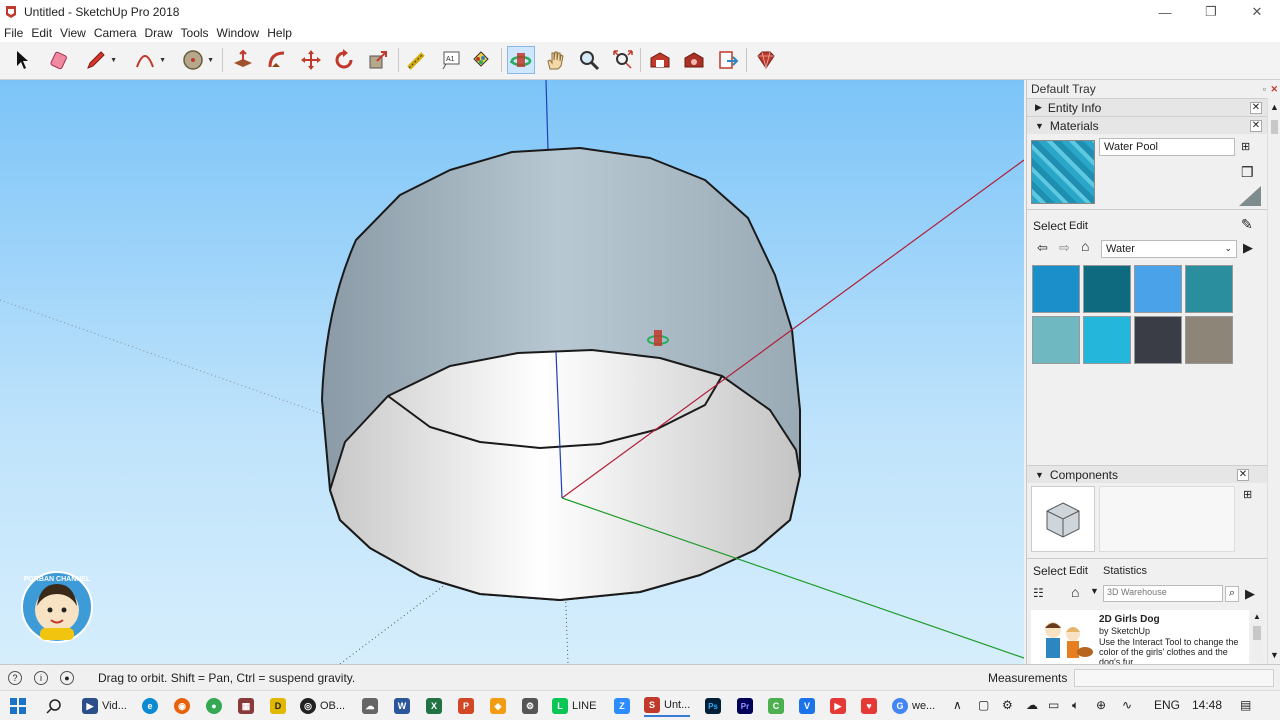 The image size is (1280, 720). What do you see at coordinates (115, 33) in the screenshot?
I see `menu-camera: Camera` at bounding box center [115, 33].